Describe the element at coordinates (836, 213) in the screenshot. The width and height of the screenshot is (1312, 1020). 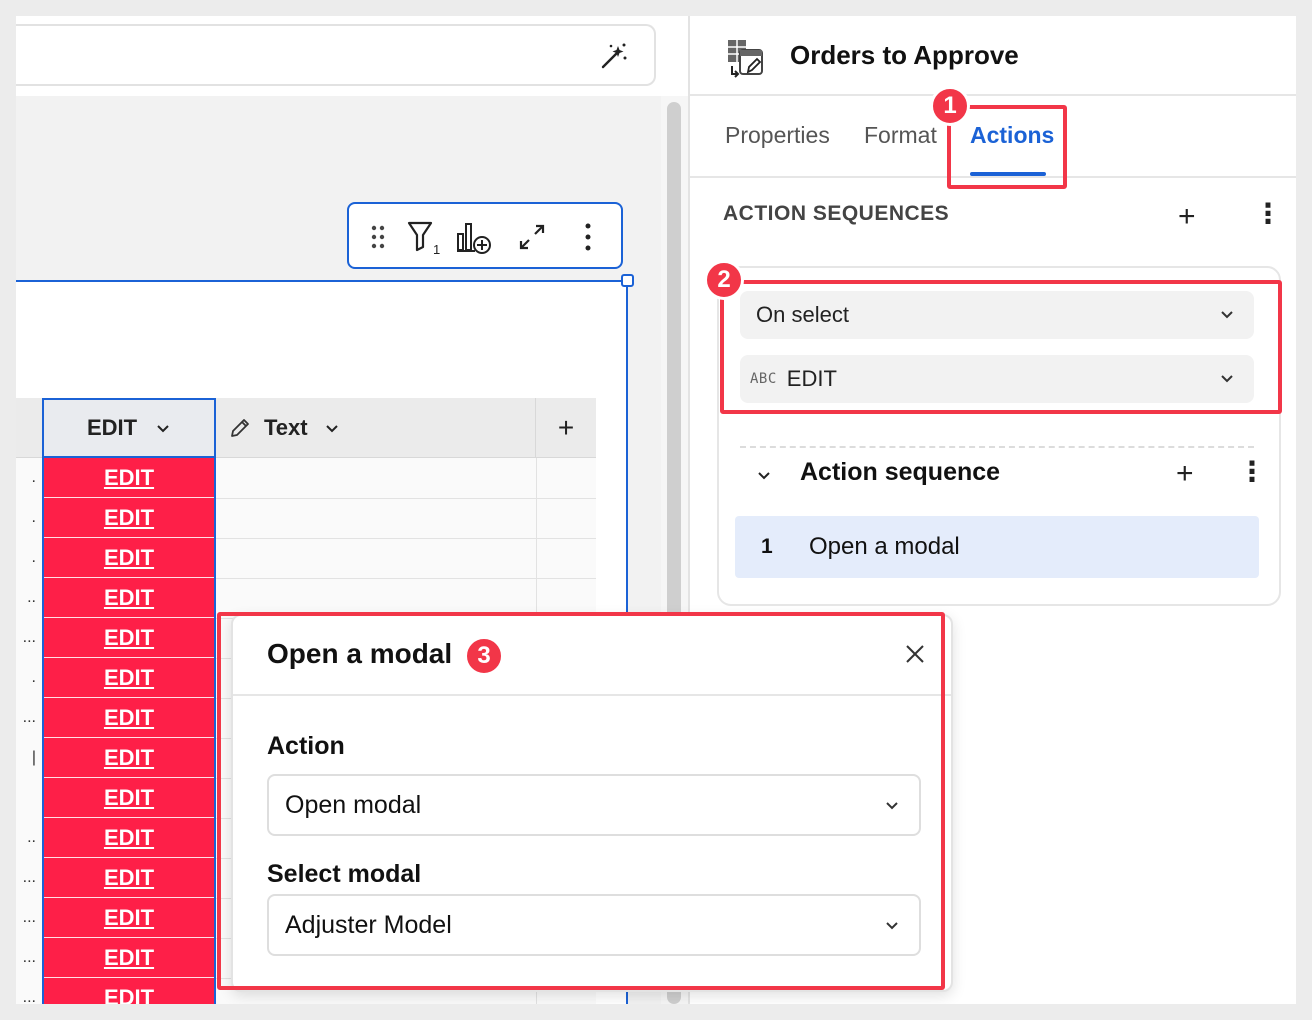
I see `section-title: ACTION SEQUENCES` at that location.